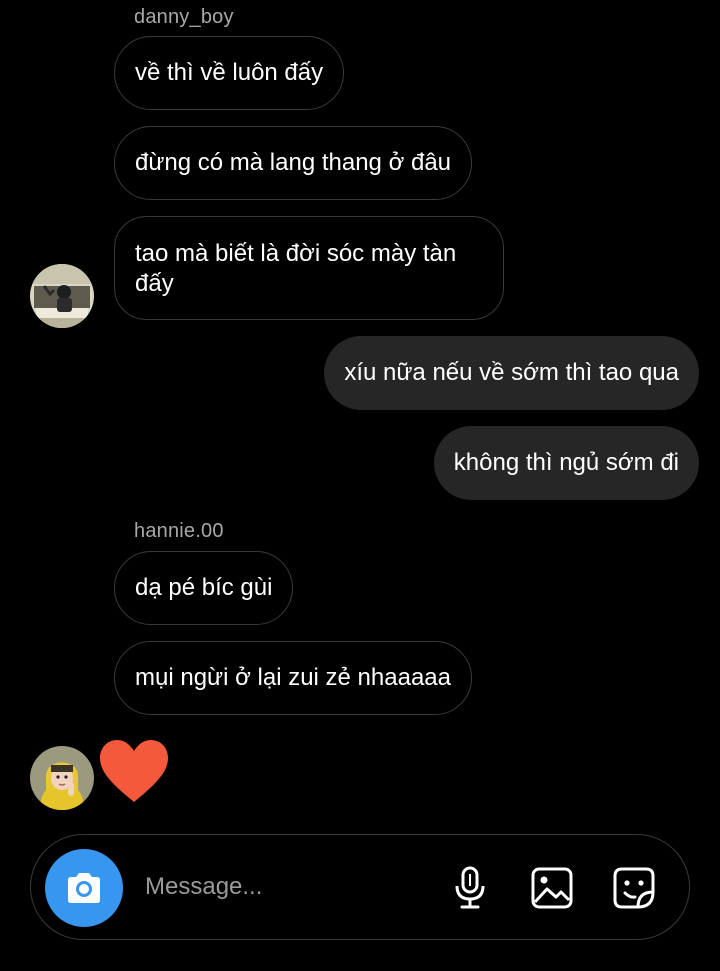 The image size is (720, 971). I want to click on microphone-button, so click(470, 888).